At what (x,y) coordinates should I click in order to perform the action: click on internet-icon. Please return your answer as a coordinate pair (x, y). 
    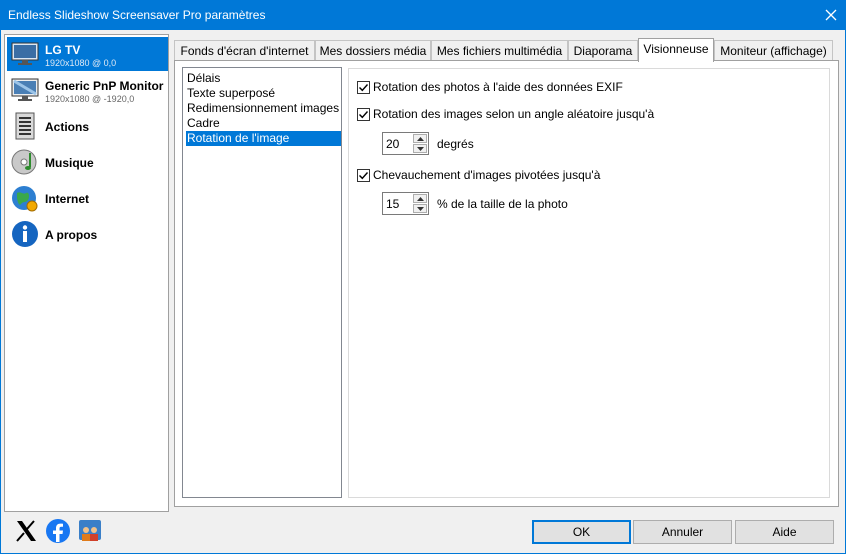
    Looking at the image, I should click on (25, 198).